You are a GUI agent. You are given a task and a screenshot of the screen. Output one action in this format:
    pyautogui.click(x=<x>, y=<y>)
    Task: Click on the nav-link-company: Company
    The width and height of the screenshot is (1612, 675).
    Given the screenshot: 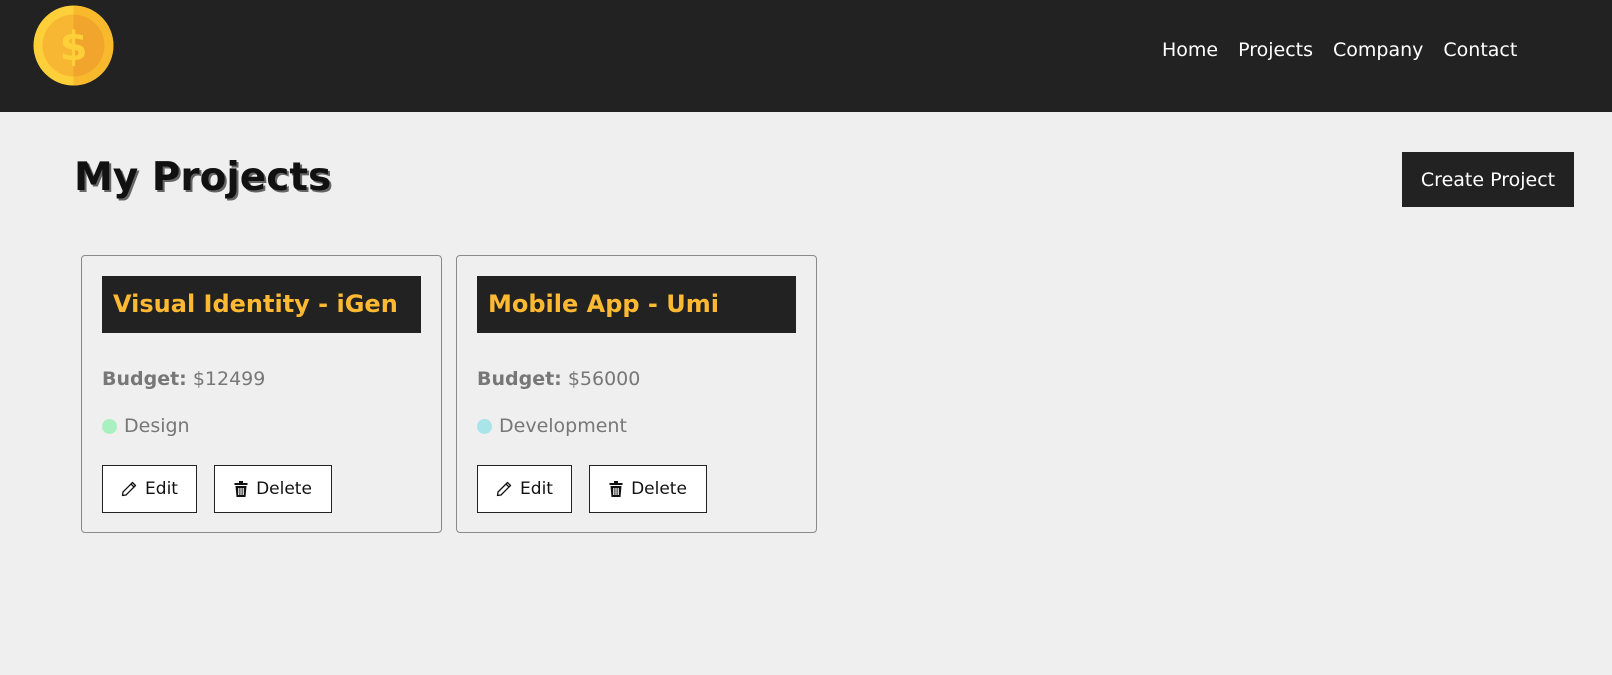 What is the action you would take?
    pyautogui.click(x=1378, y=50)
    